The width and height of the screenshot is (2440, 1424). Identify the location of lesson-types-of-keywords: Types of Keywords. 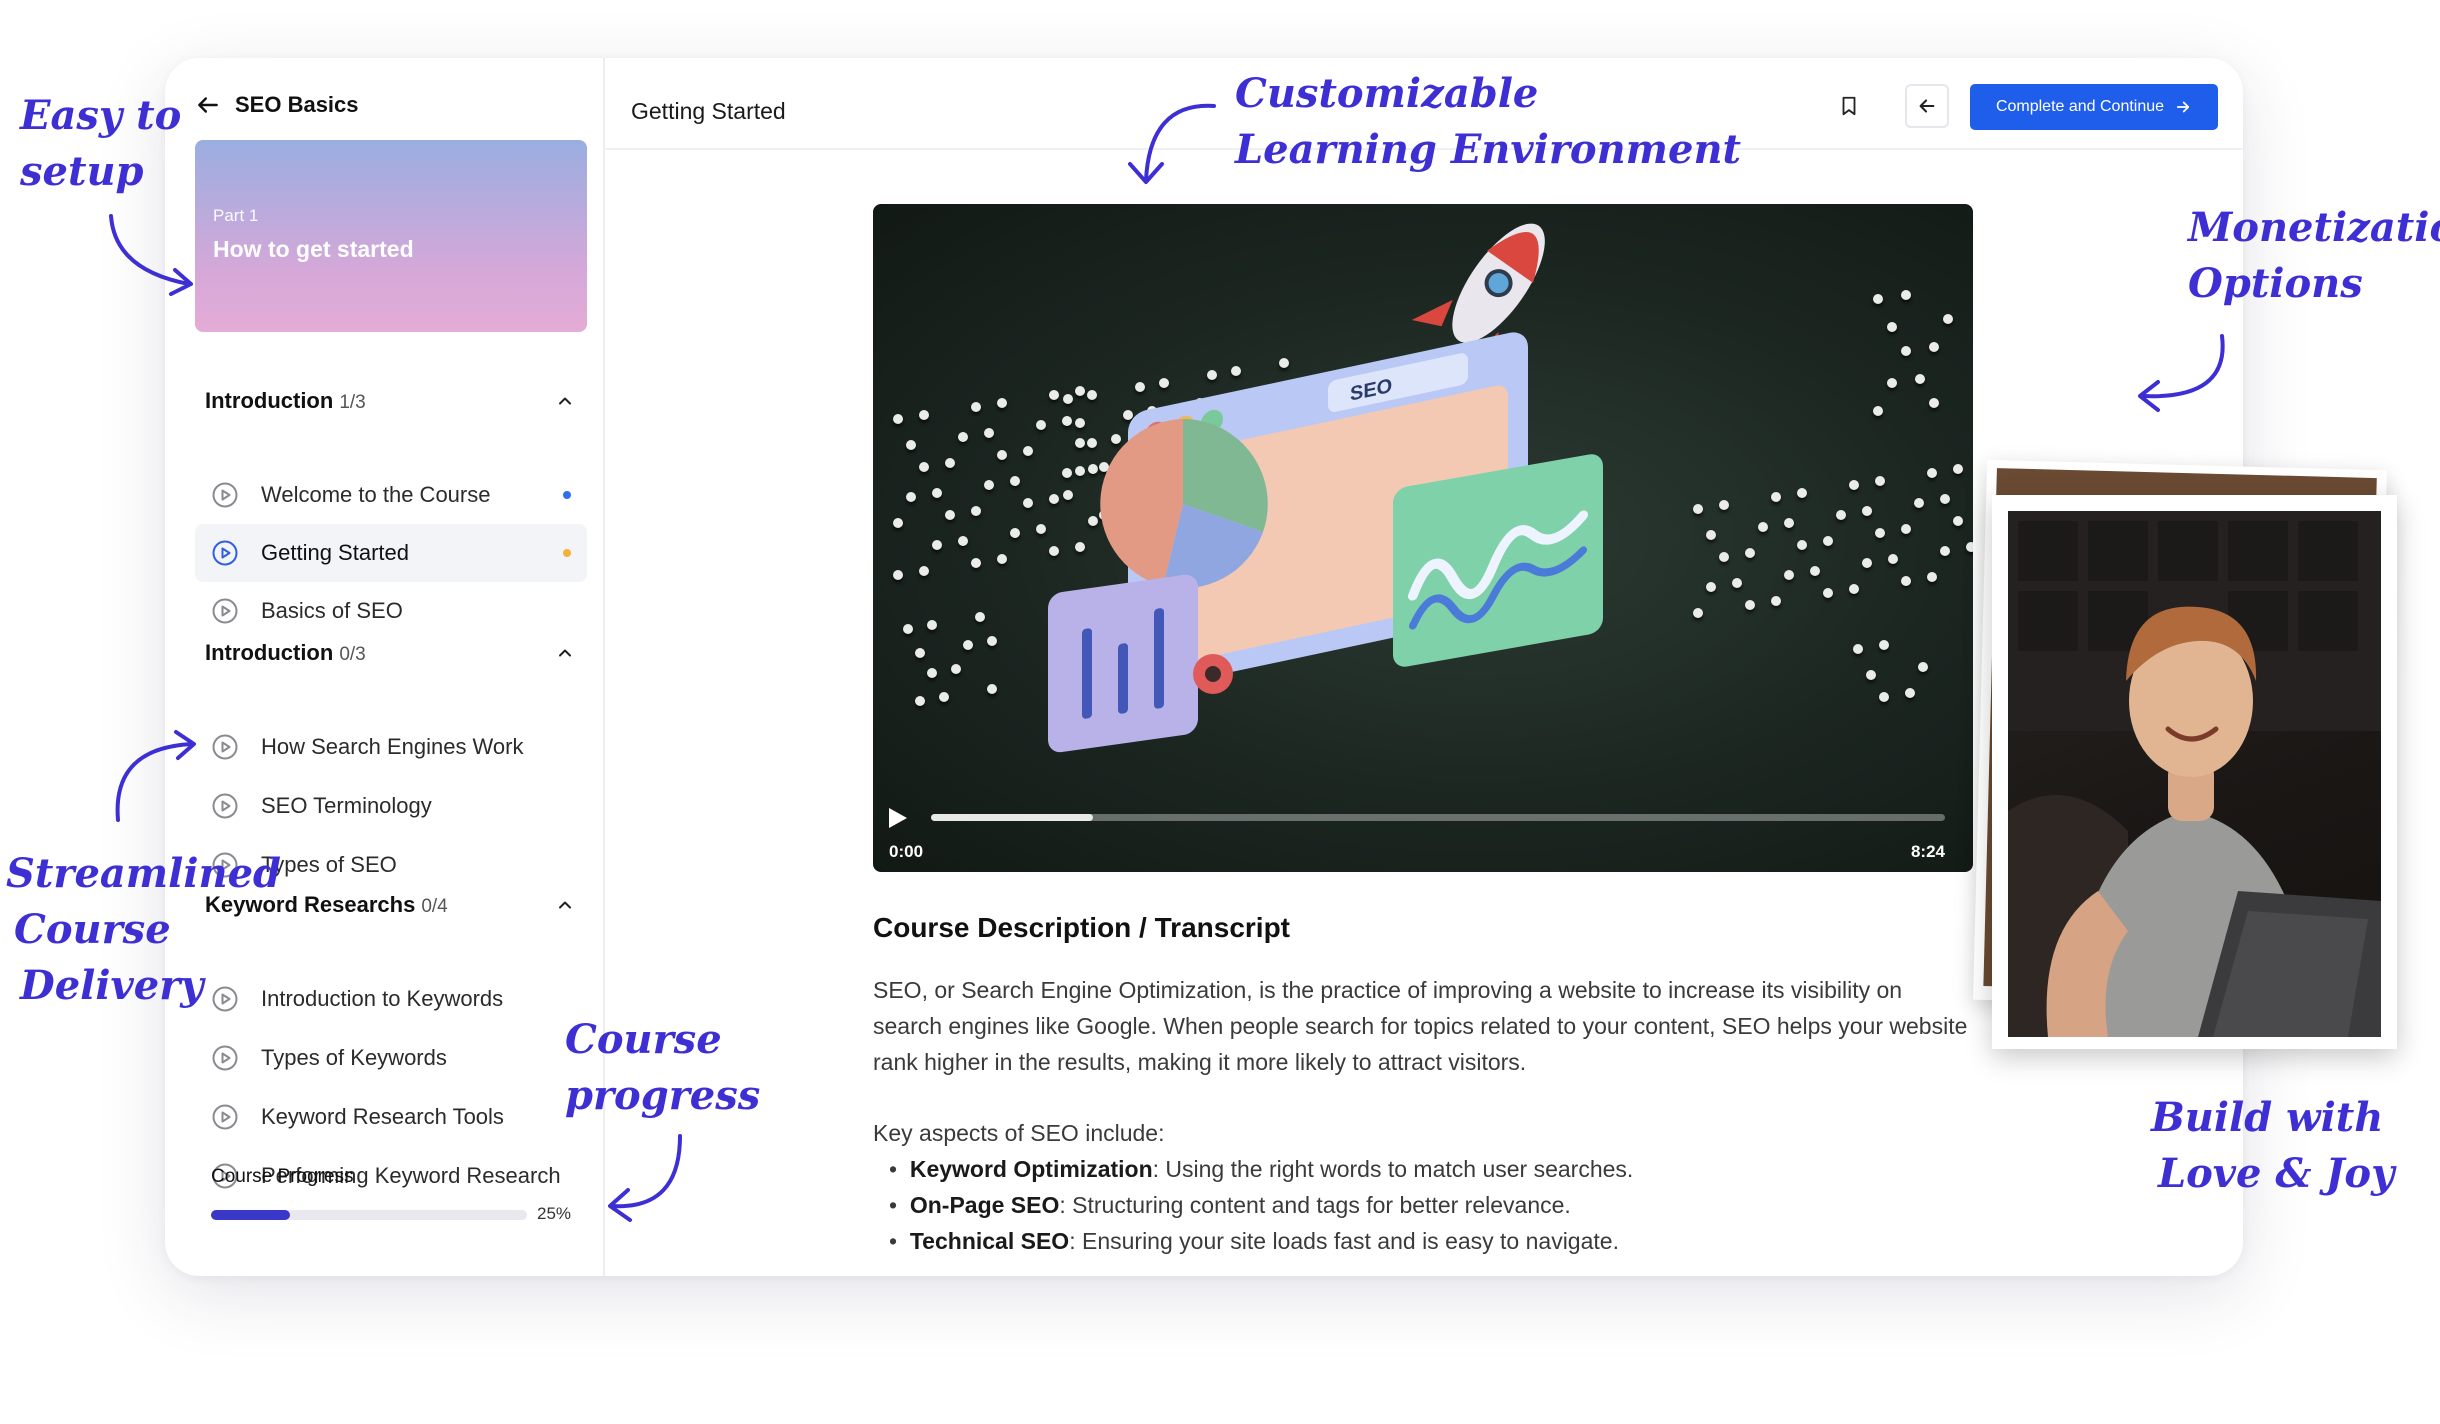
(391, 1058).